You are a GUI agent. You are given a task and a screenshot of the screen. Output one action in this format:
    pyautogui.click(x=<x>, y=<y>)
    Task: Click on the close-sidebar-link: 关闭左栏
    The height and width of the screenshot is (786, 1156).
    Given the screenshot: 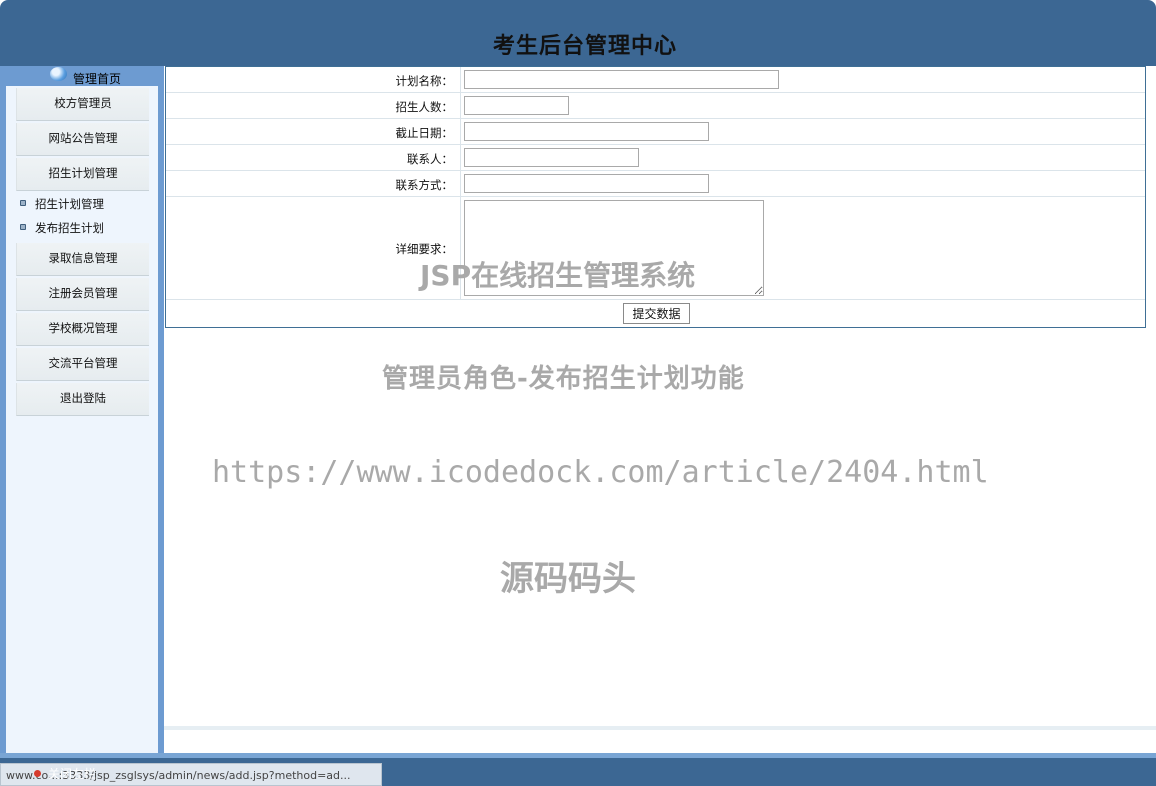 What is the action you would take?
    pyautogui.click(x=72, y=773)
    